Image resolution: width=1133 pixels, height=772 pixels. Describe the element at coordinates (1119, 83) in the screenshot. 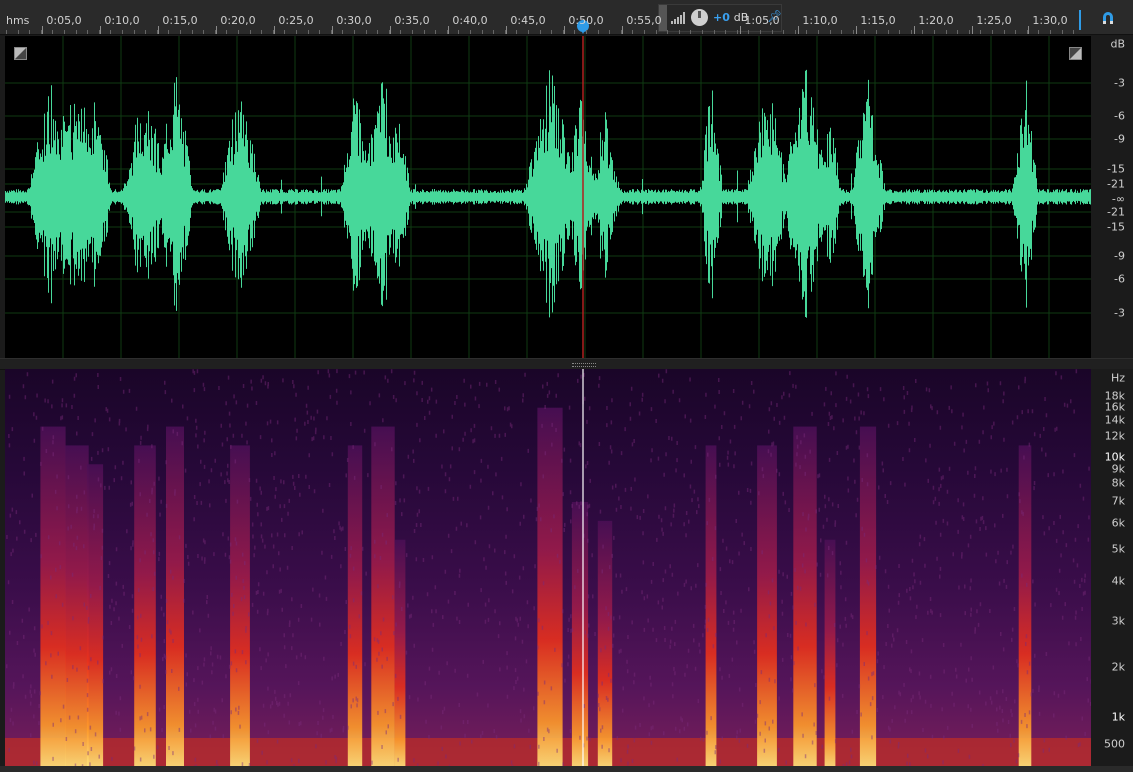

I see `db-label: -3` at that location.